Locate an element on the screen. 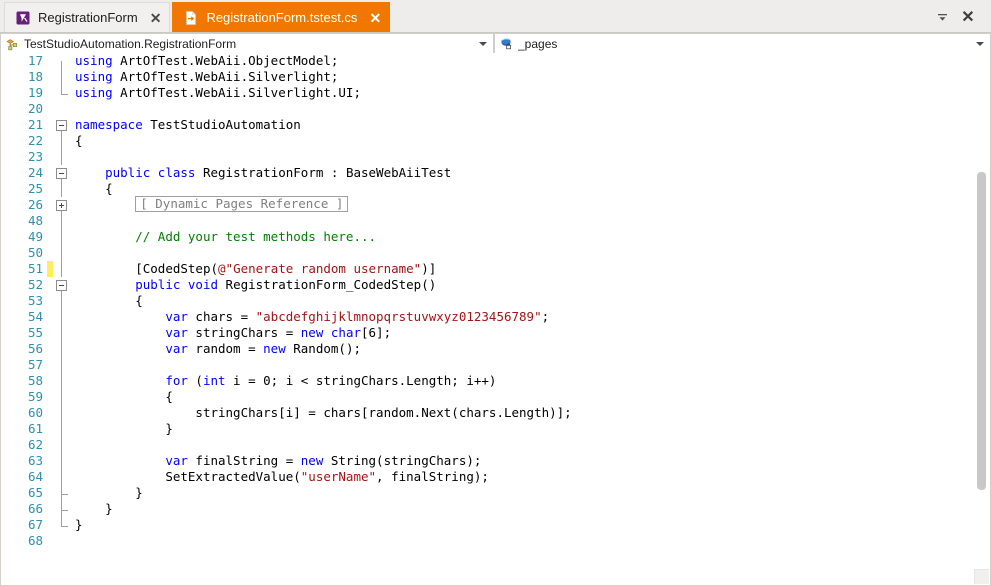  code-line: 17 using ArtOfTest.WebAii.ObjectModel; is located at coordinates (495, 61).